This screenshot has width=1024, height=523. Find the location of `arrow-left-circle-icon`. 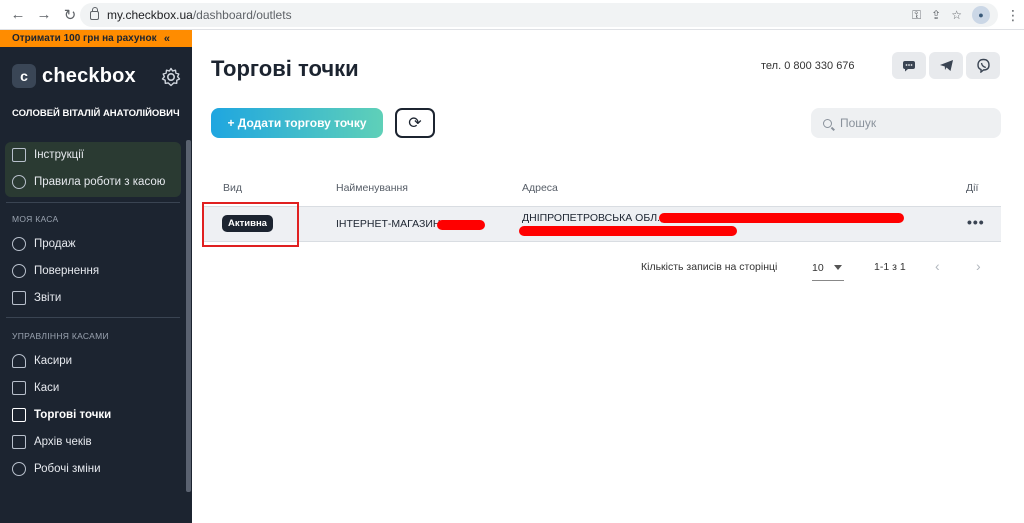

arrow-left-circle-icon is located at coordinates (19, 271).